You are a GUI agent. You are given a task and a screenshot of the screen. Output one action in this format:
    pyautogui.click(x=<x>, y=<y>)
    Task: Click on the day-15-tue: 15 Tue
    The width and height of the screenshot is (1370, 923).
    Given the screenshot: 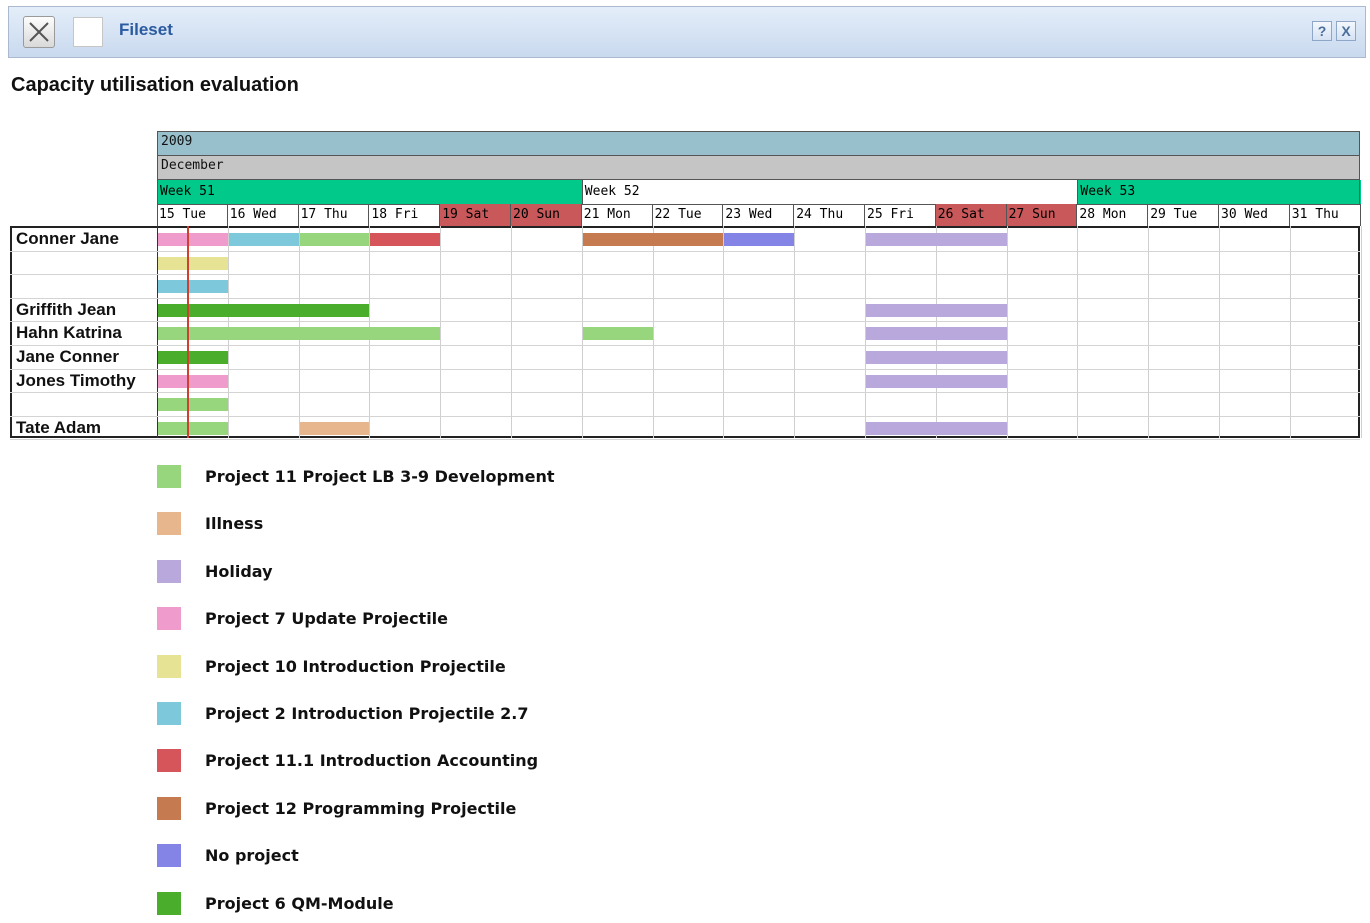 What is the action you would take?
    pyautogui.click(x=192, y=215)
    